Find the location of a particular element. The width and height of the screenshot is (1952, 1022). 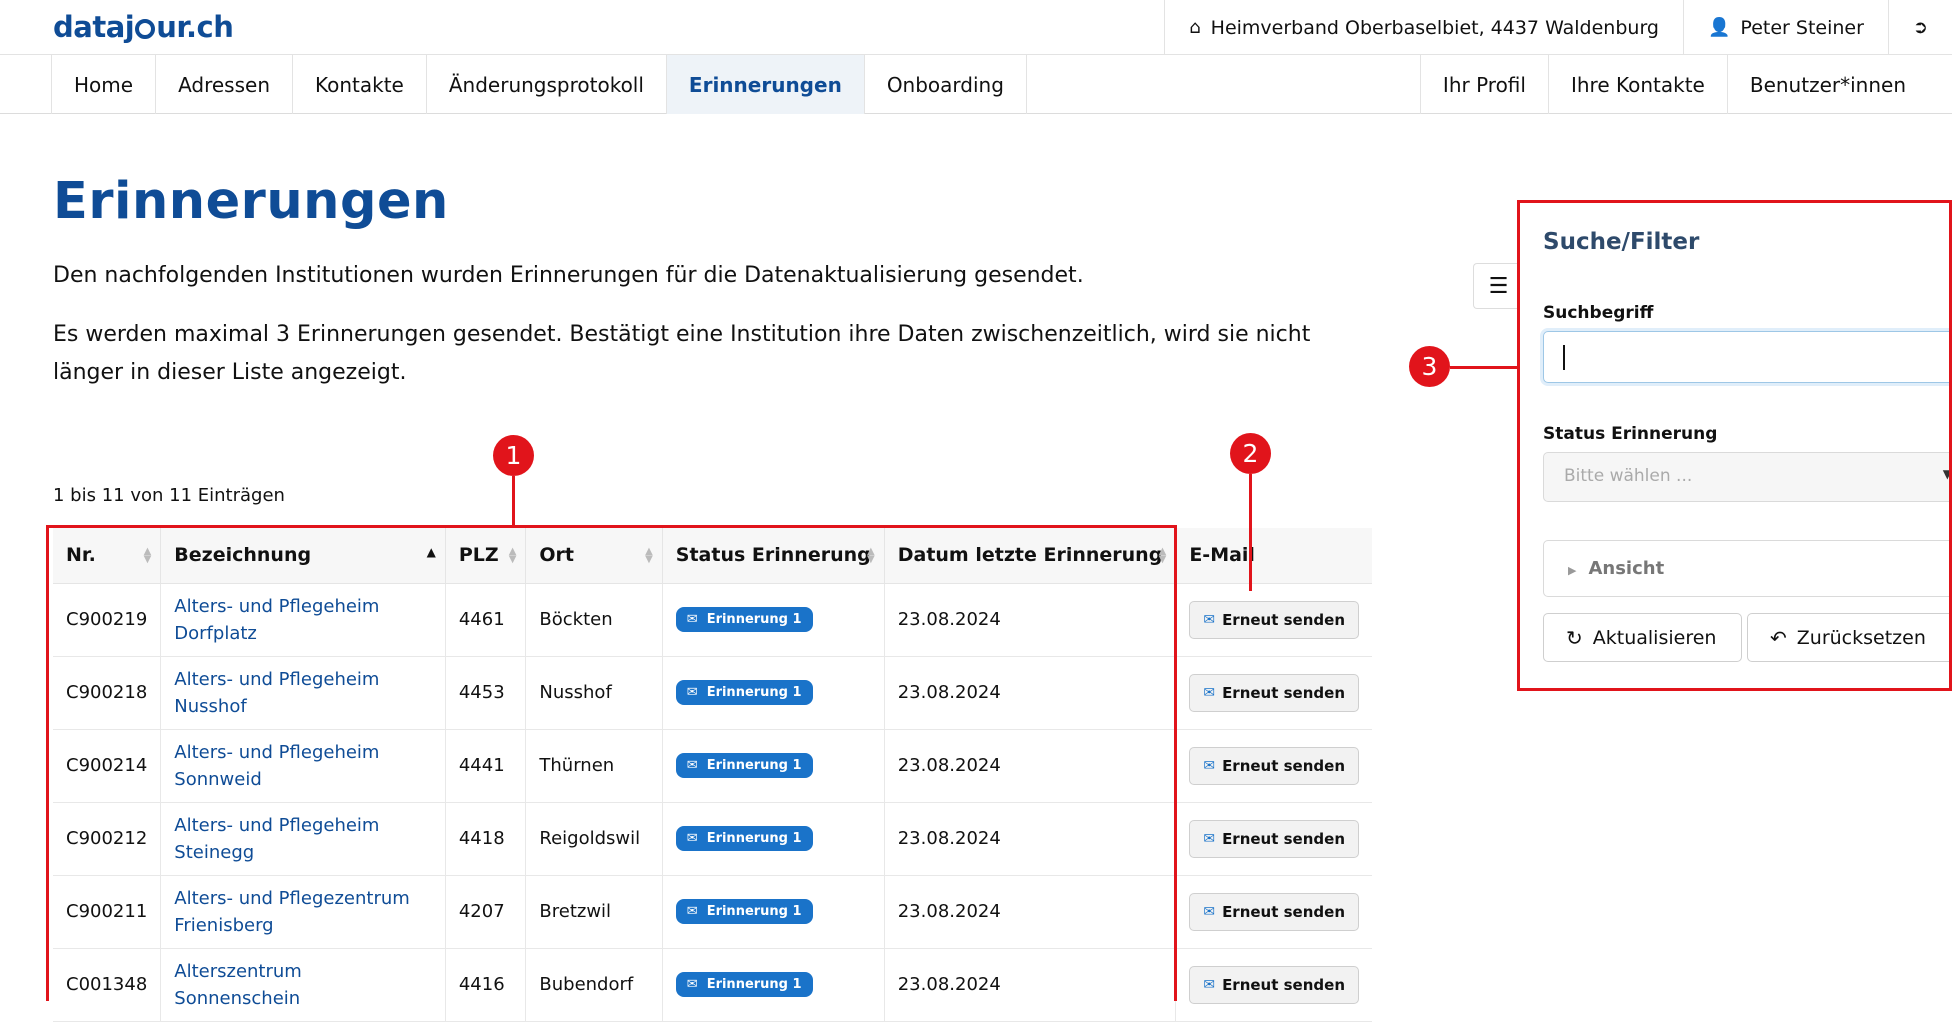

nav-kontakte: Kontakte is located at coordinates (360, 84).